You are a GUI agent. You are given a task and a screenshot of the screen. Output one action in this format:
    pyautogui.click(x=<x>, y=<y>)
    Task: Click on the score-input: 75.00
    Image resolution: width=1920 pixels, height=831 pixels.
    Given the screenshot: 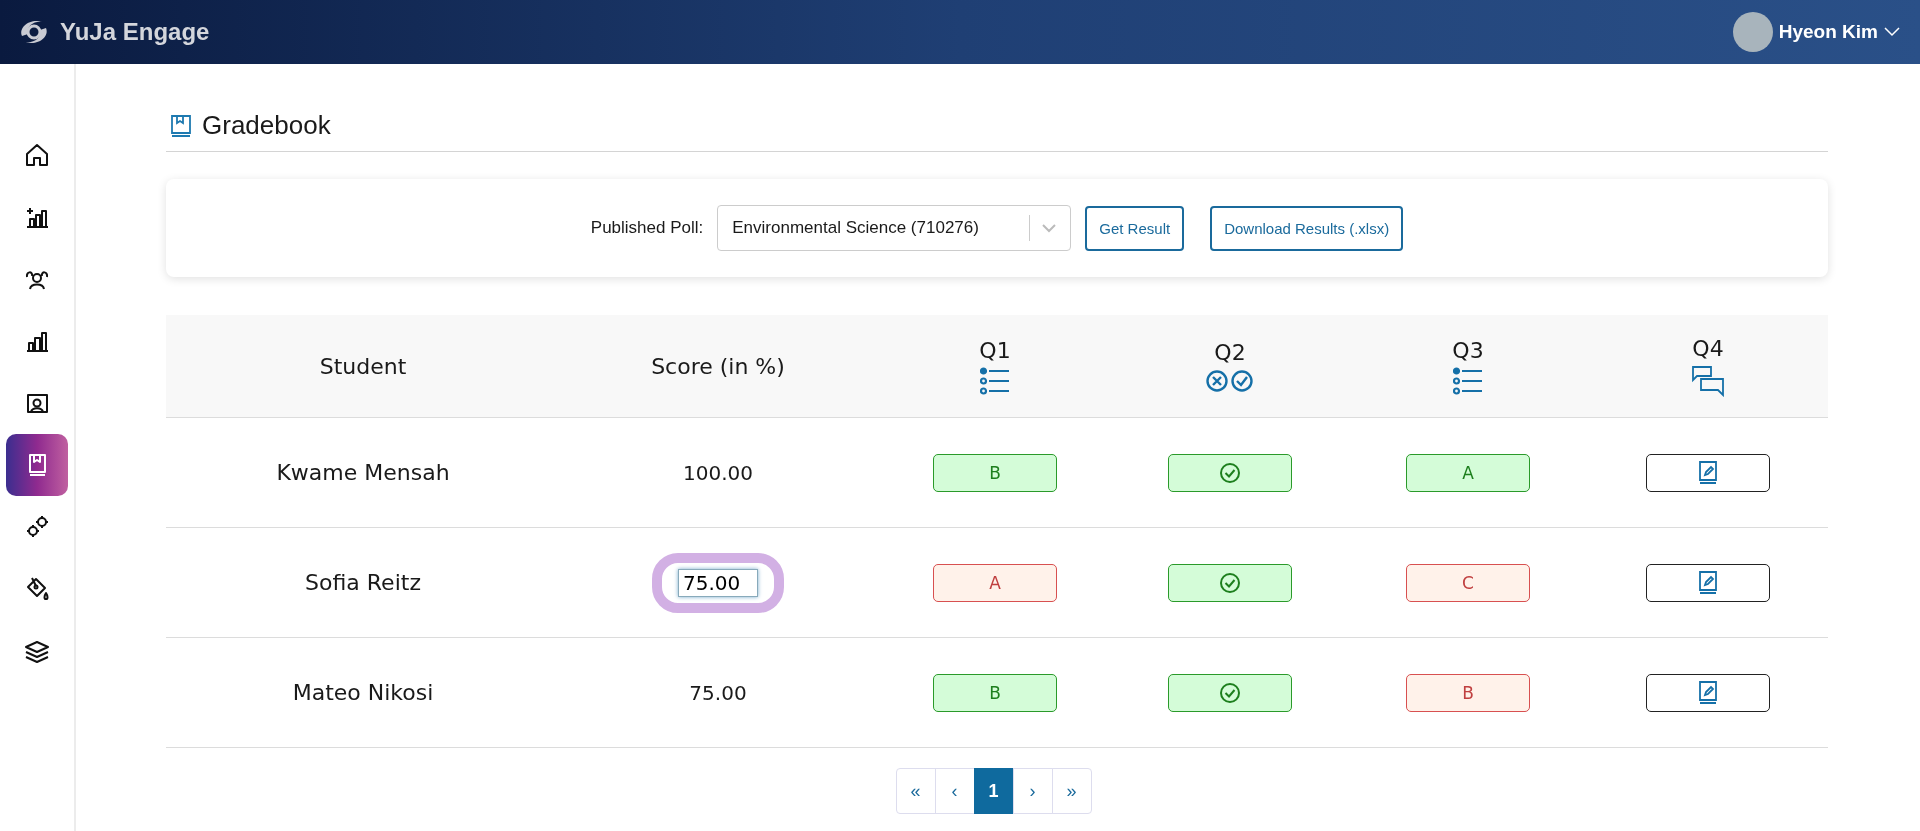 What is the action you would take?
    pyautogui.click(x=718, y=582)
    